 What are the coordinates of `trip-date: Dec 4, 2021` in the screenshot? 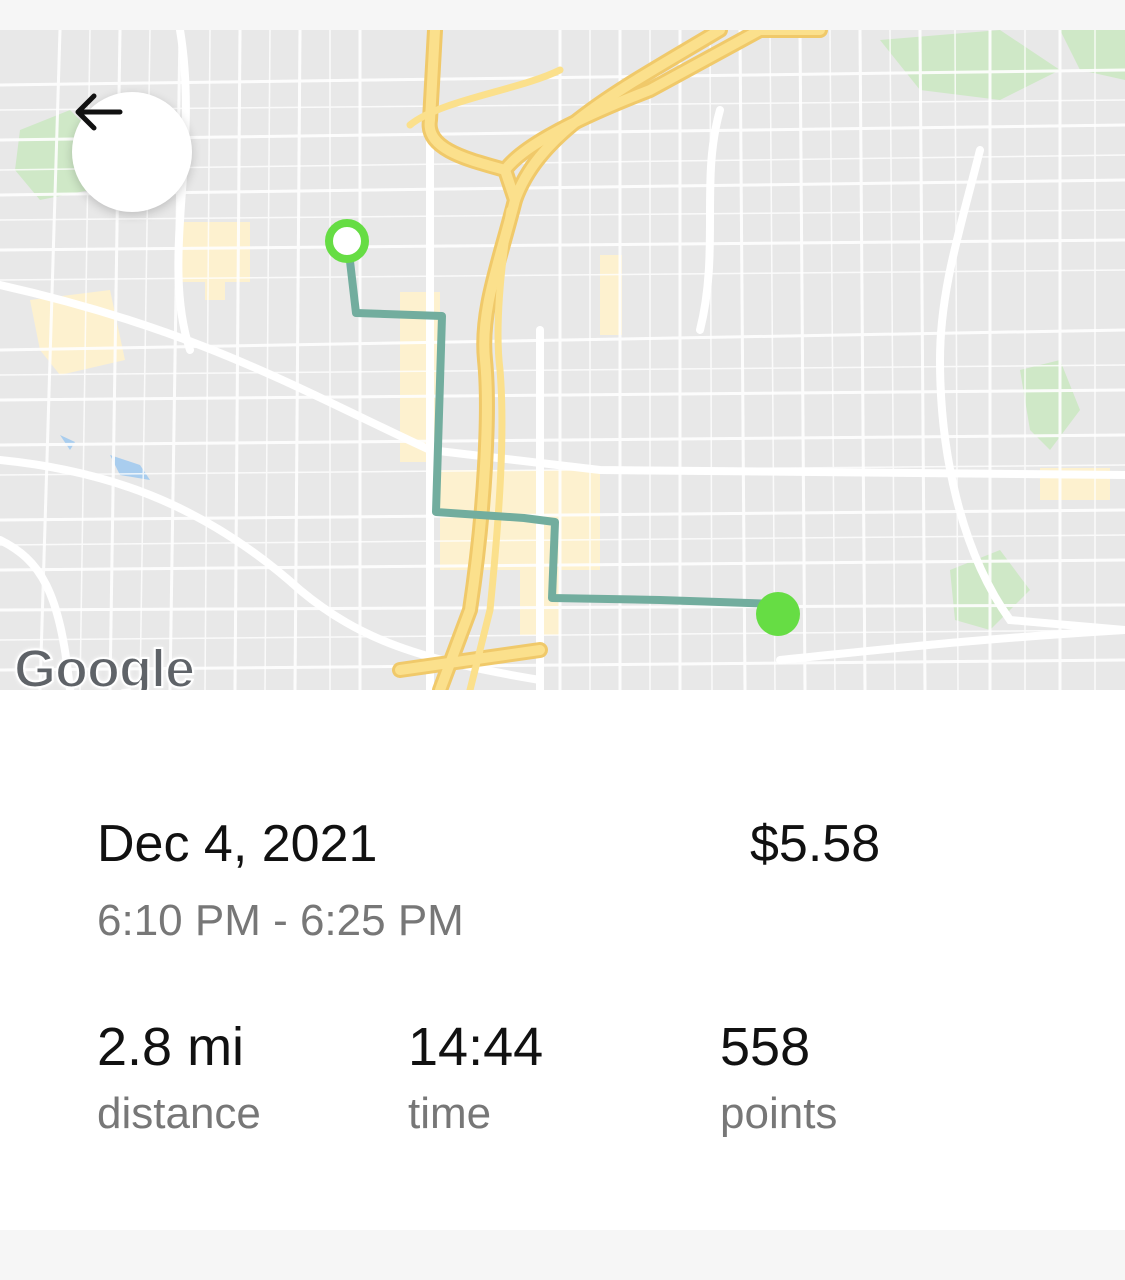 It's located at (237, 844).